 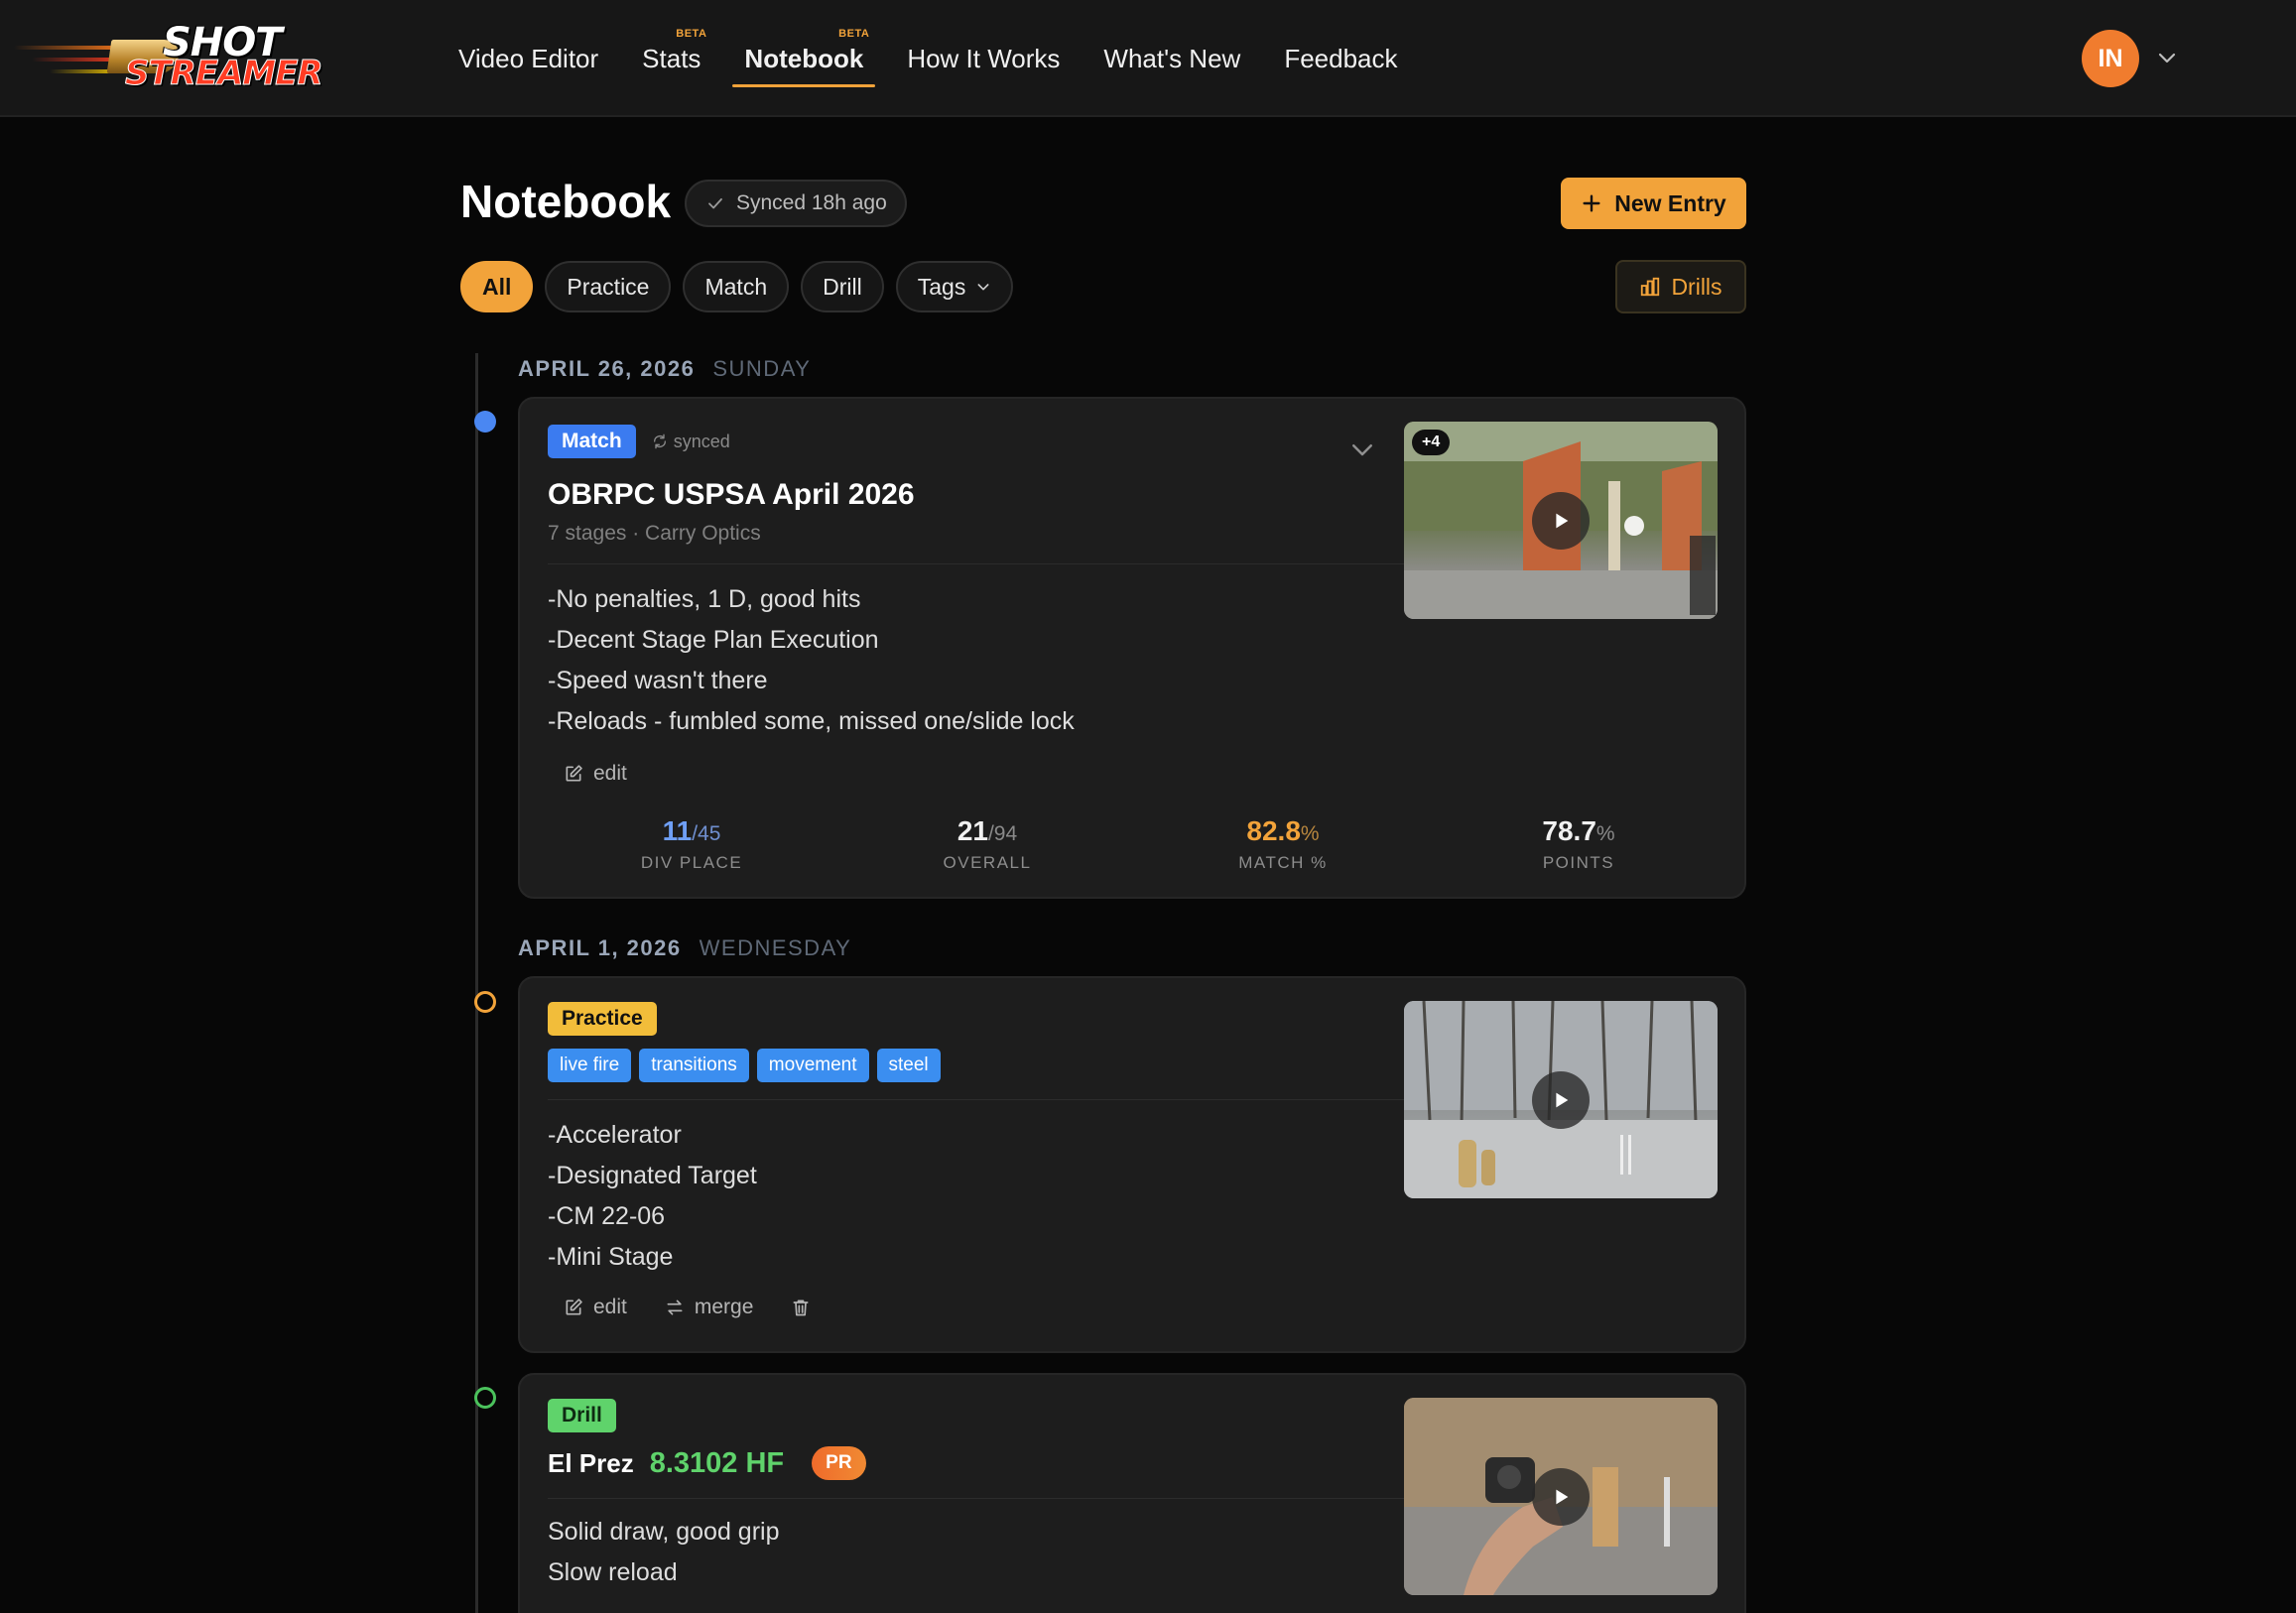 I want to click on stat-value: 11/45, so click(x=692, y=831).